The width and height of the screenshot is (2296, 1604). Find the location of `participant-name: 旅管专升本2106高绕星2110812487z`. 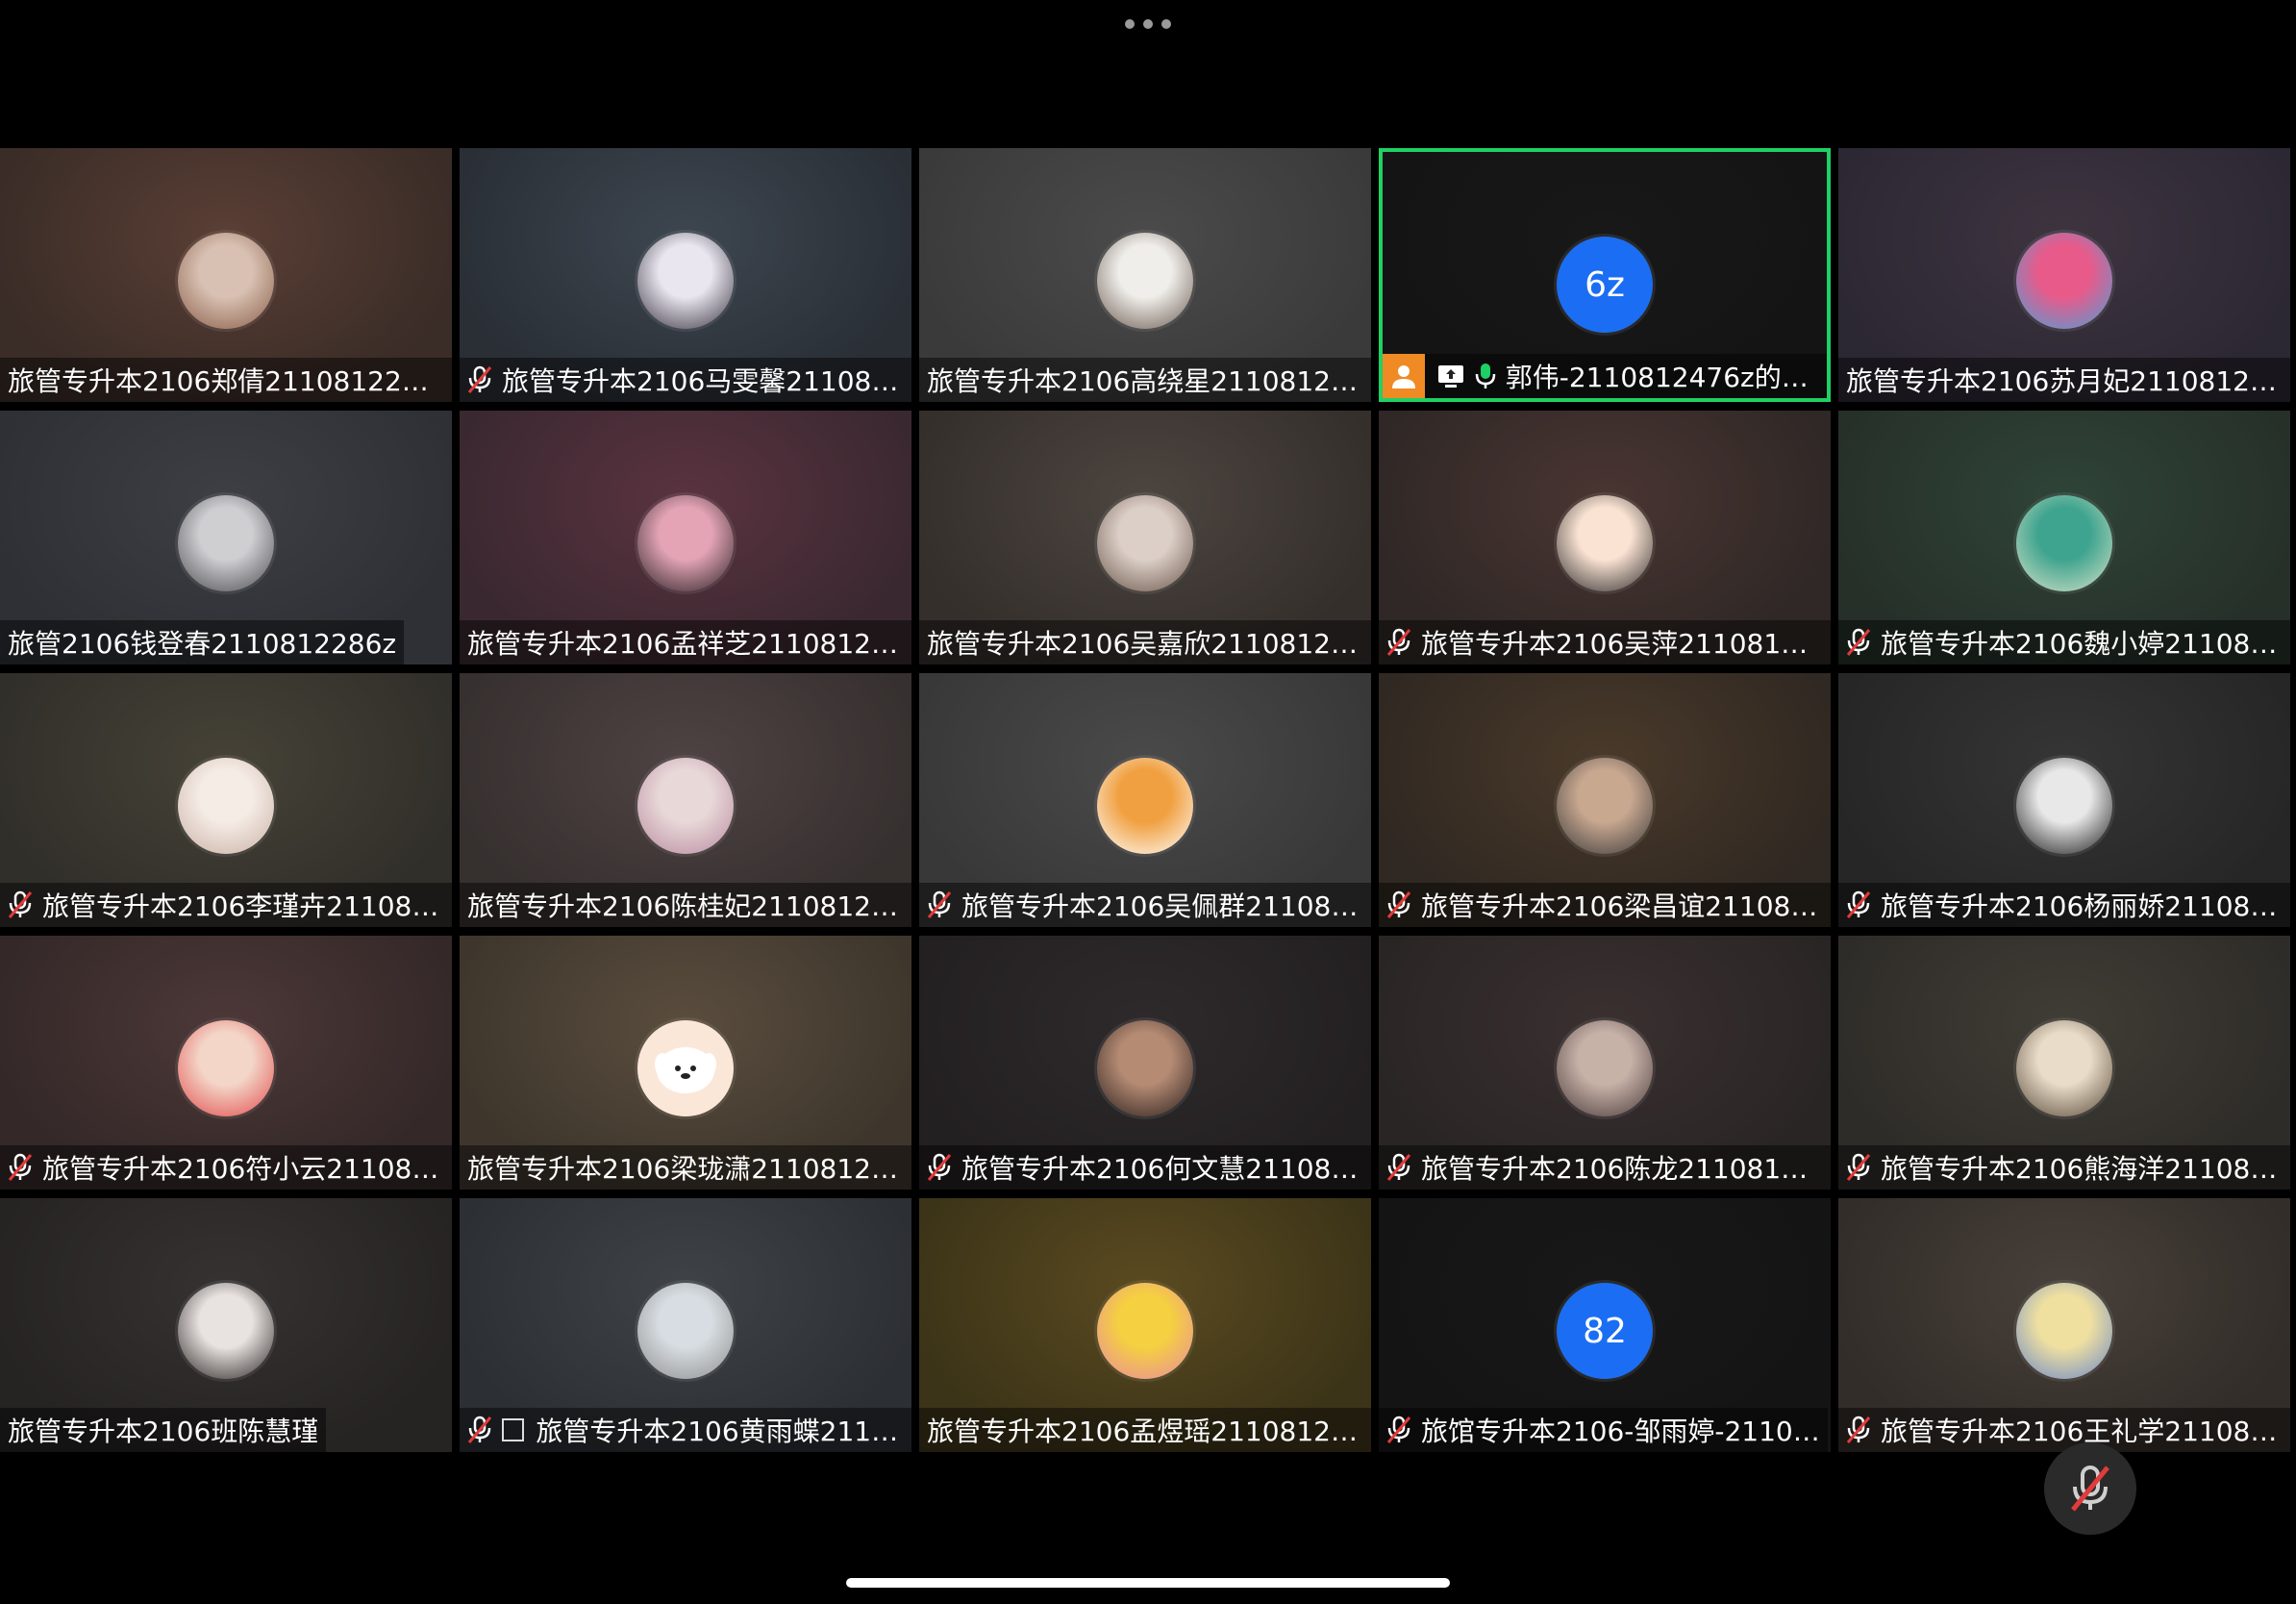

participant-name: 旅管专升本2106高绕星2110812487z is located at coordinates (1145, 381).